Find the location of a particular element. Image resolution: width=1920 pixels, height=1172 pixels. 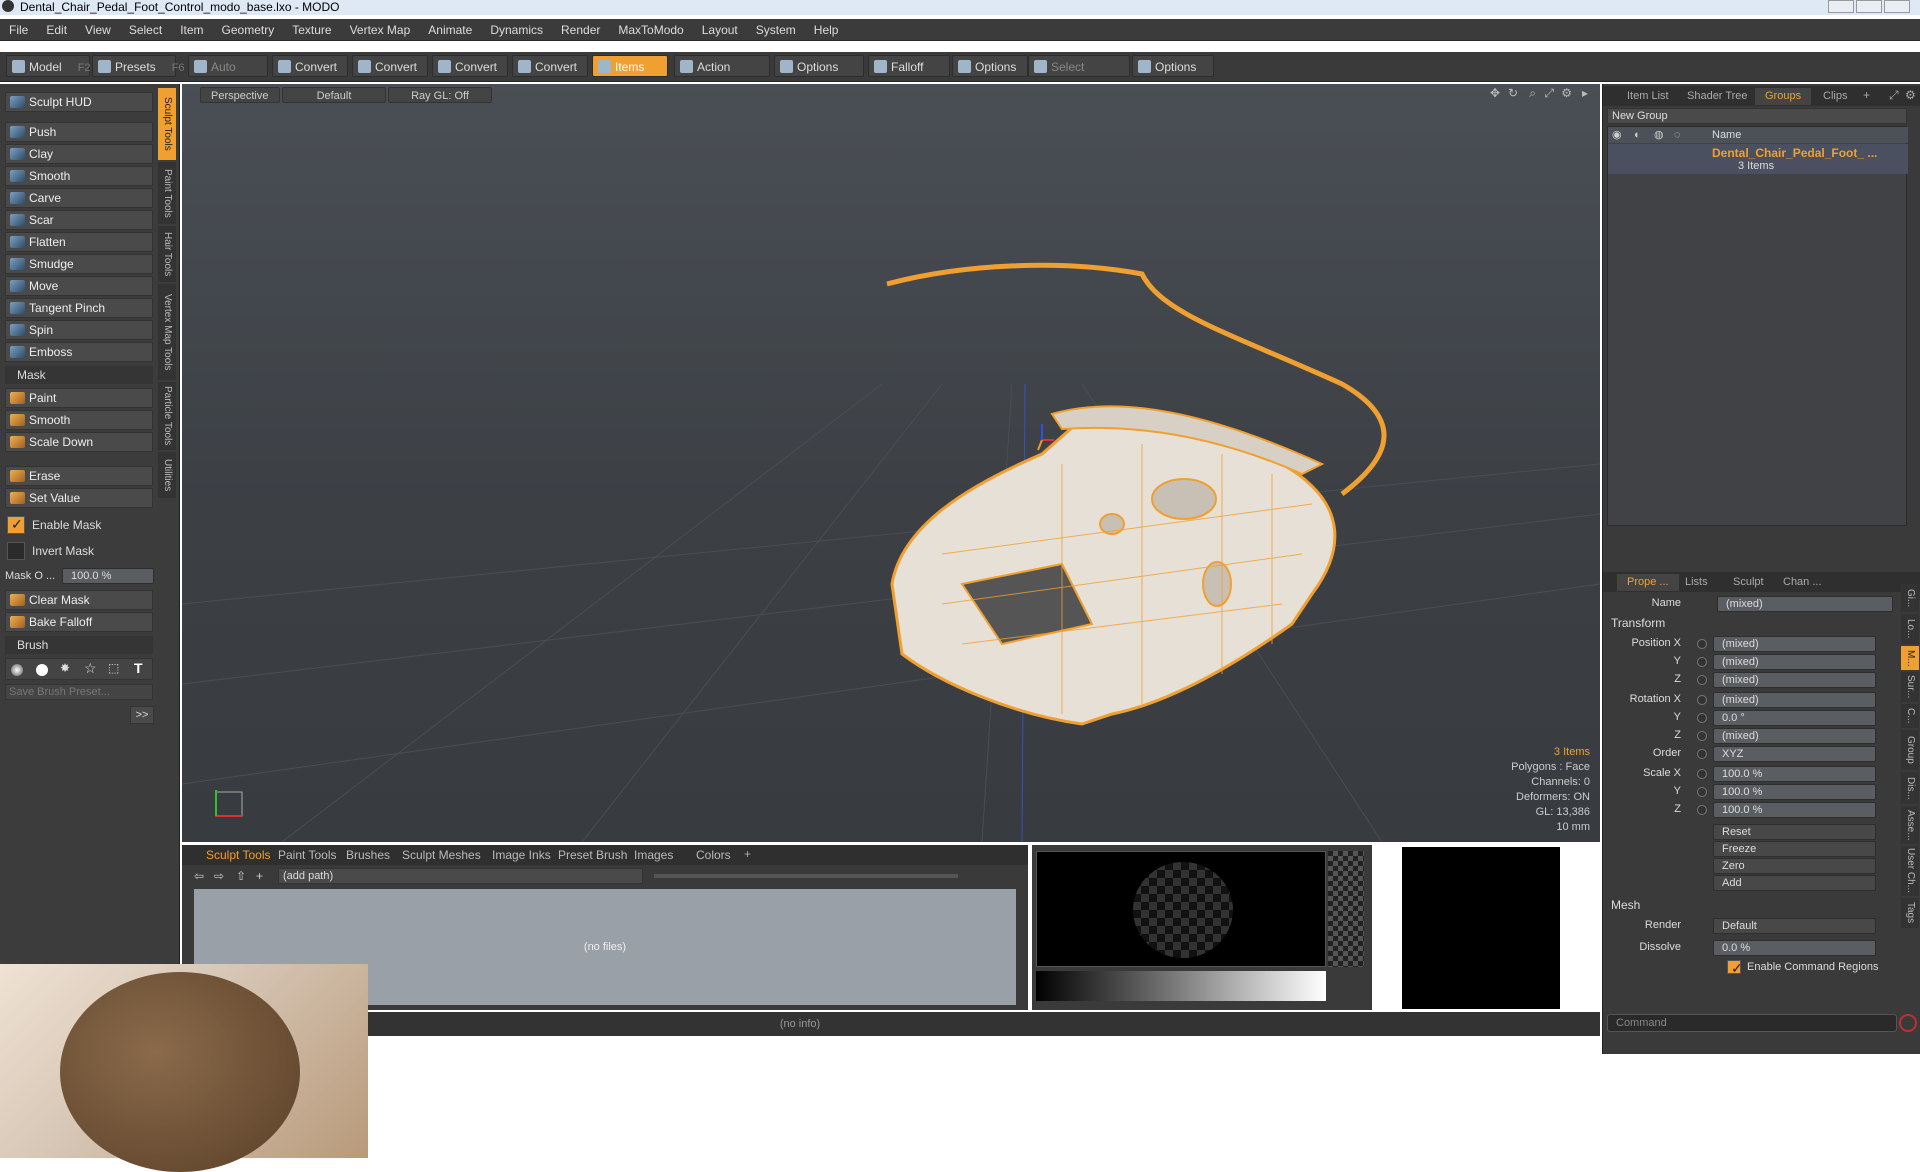

btab-brushes: Brushes is located at coordinates (368, 855).